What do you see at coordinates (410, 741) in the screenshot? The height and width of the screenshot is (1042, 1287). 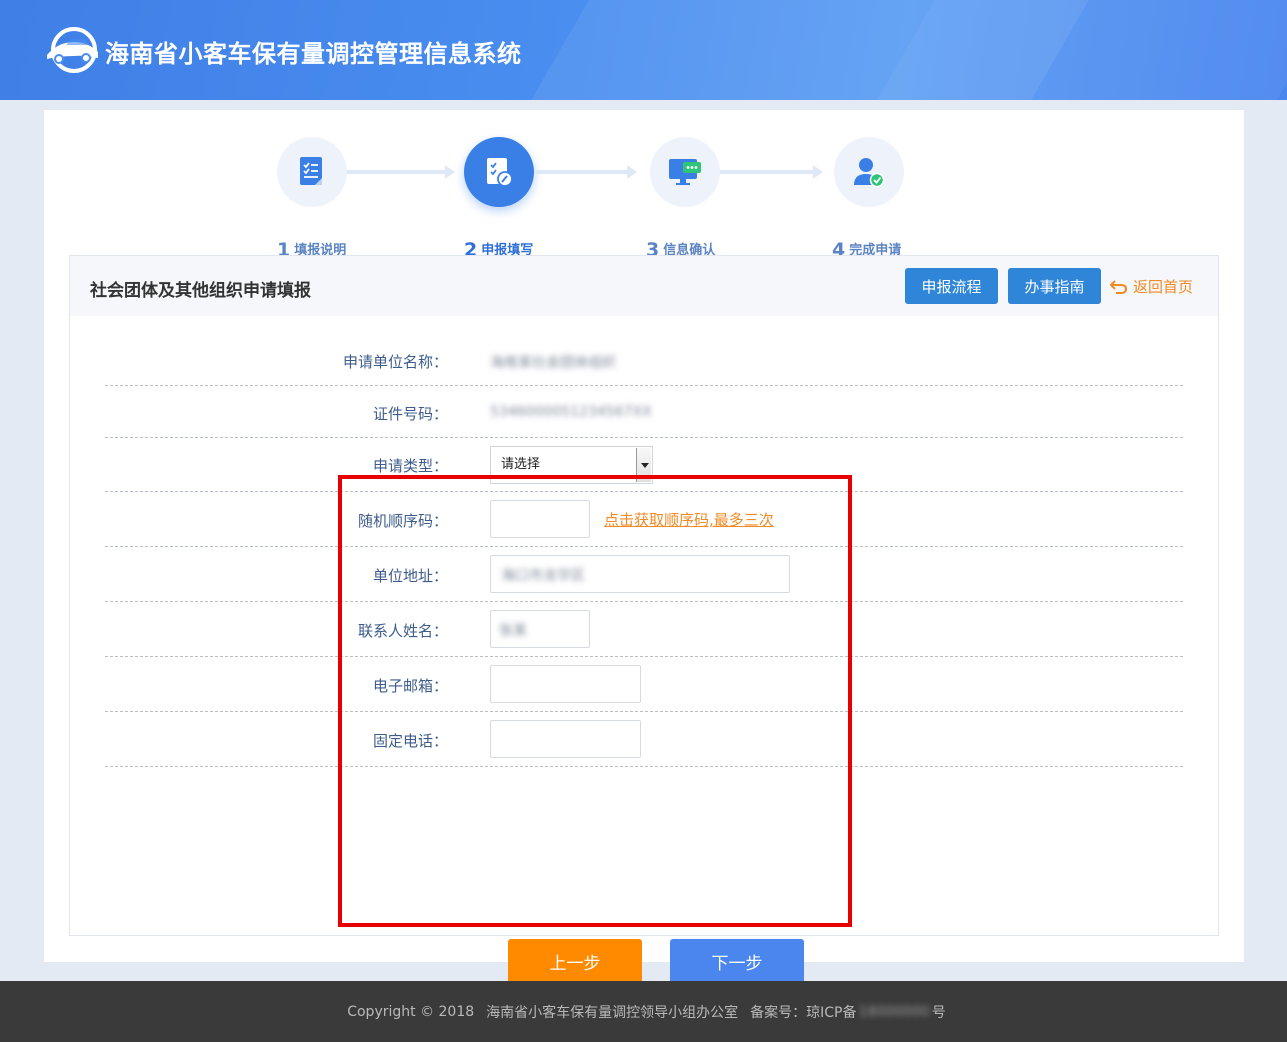 I see `phone-label: 固定电话：` at bounding box center [410, 741].